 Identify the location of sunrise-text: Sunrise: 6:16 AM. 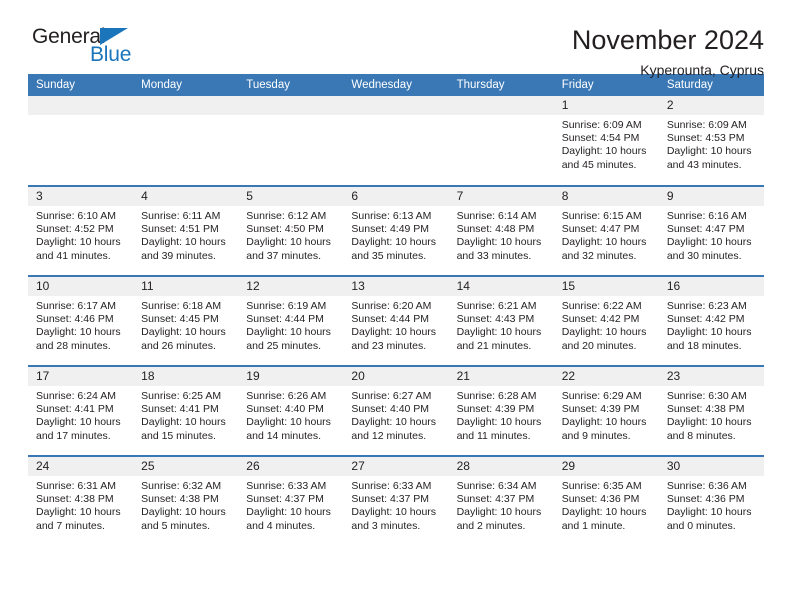
(706, 216).